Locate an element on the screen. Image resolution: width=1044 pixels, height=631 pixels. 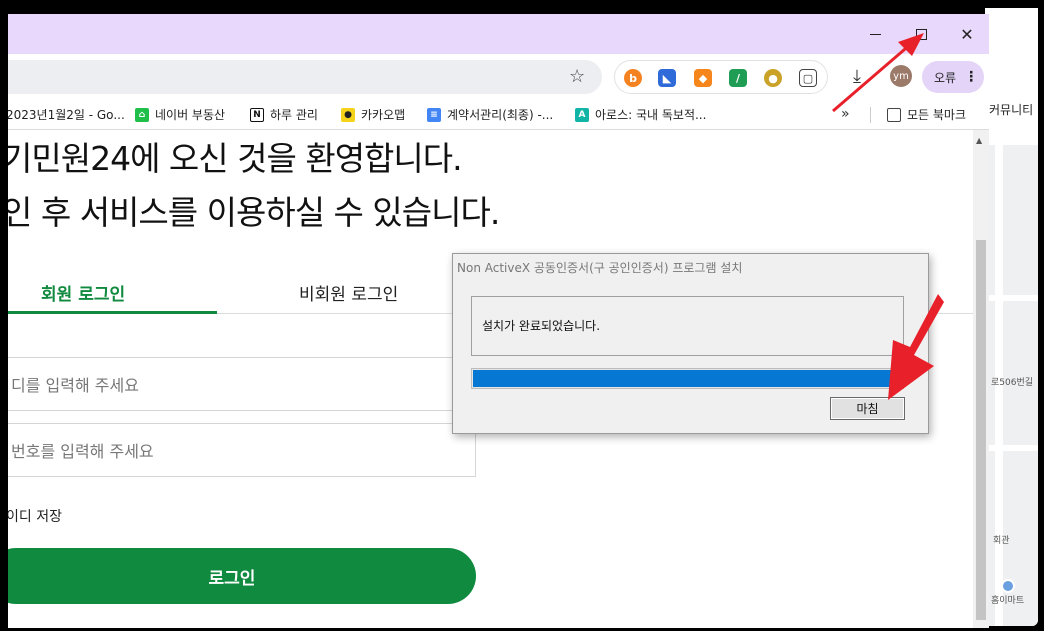
background-map: 로506번길 회관 홈이마트 is located at coordinates (1011, 385).